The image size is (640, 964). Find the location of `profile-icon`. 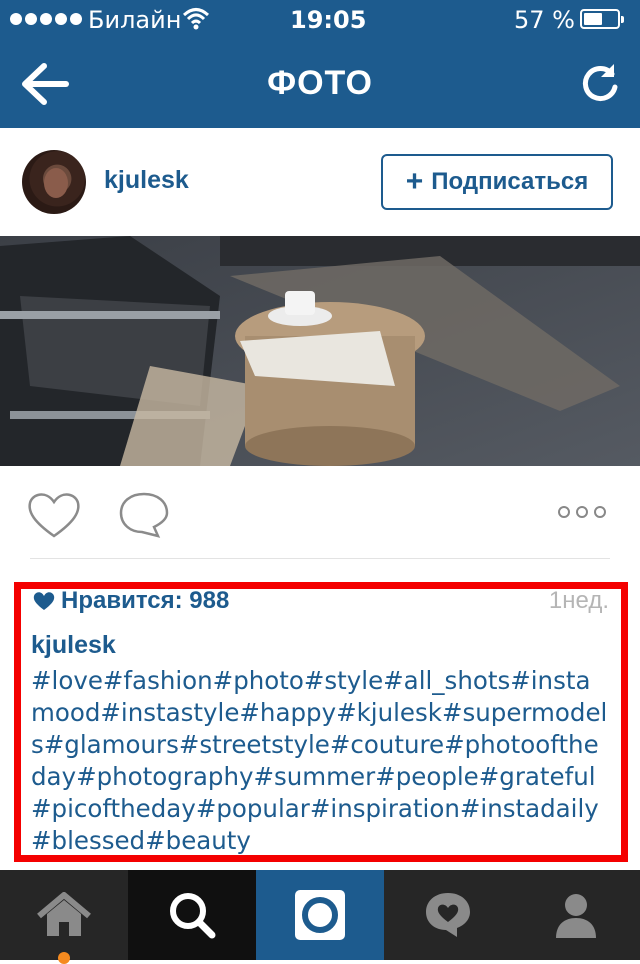

profile-icon is located at coordinates (576, 916).